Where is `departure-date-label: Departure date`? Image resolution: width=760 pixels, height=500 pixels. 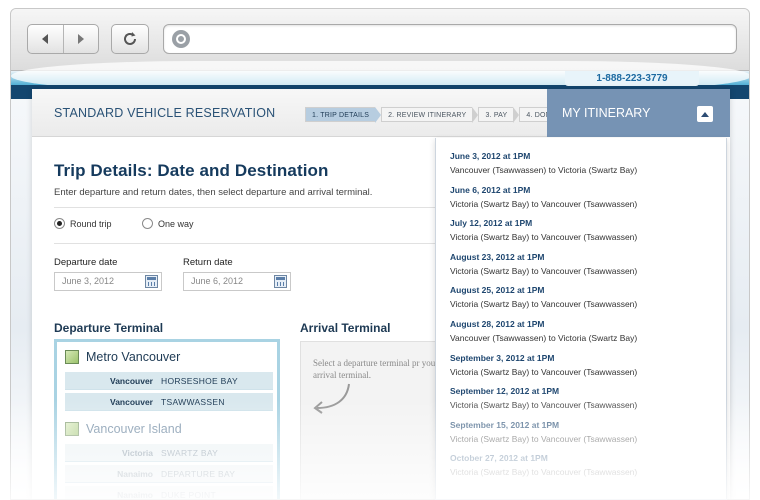
departure-date-label: Departure date is located at coordinates (86, 262).